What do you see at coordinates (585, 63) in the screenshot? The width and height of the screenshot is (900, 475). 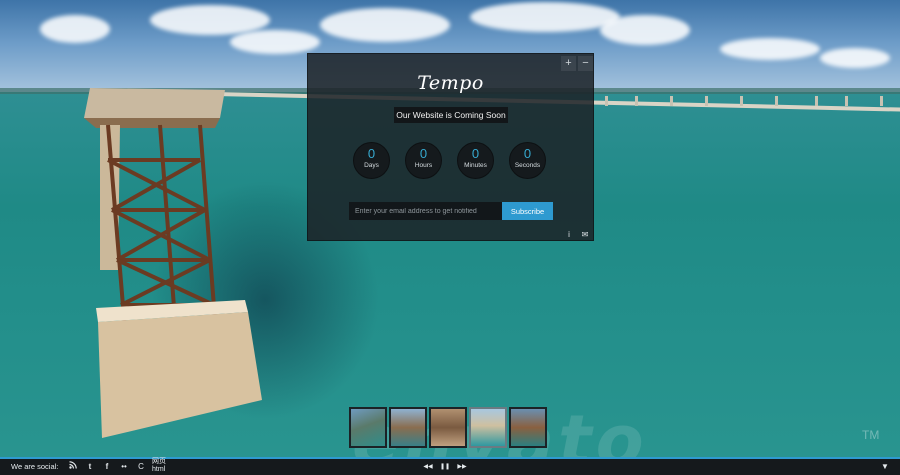 I see `collapse-button: −` at bounding box center [585, 63].